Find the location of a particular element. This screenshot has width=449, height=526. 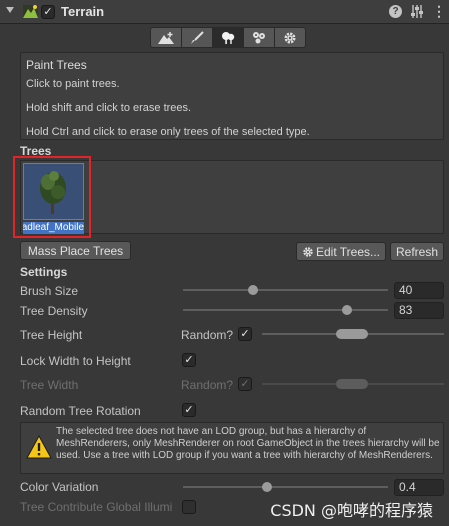

tree-height-random-checkbox: ✓ is located at coordinates (245, 334).